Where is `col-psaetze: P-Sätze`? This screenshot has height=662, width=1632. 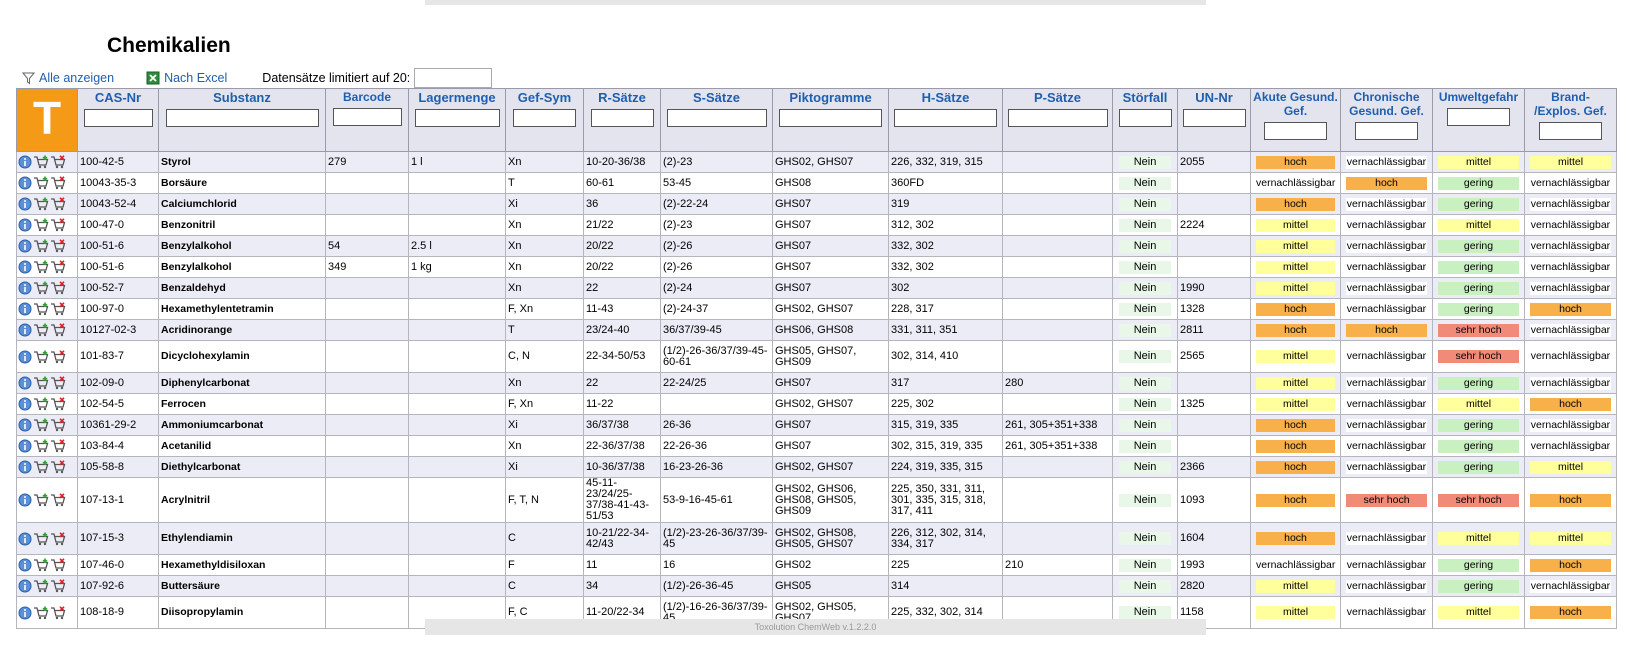 col-psaetze: P-Sätze is located at coordinates (1057, 120).